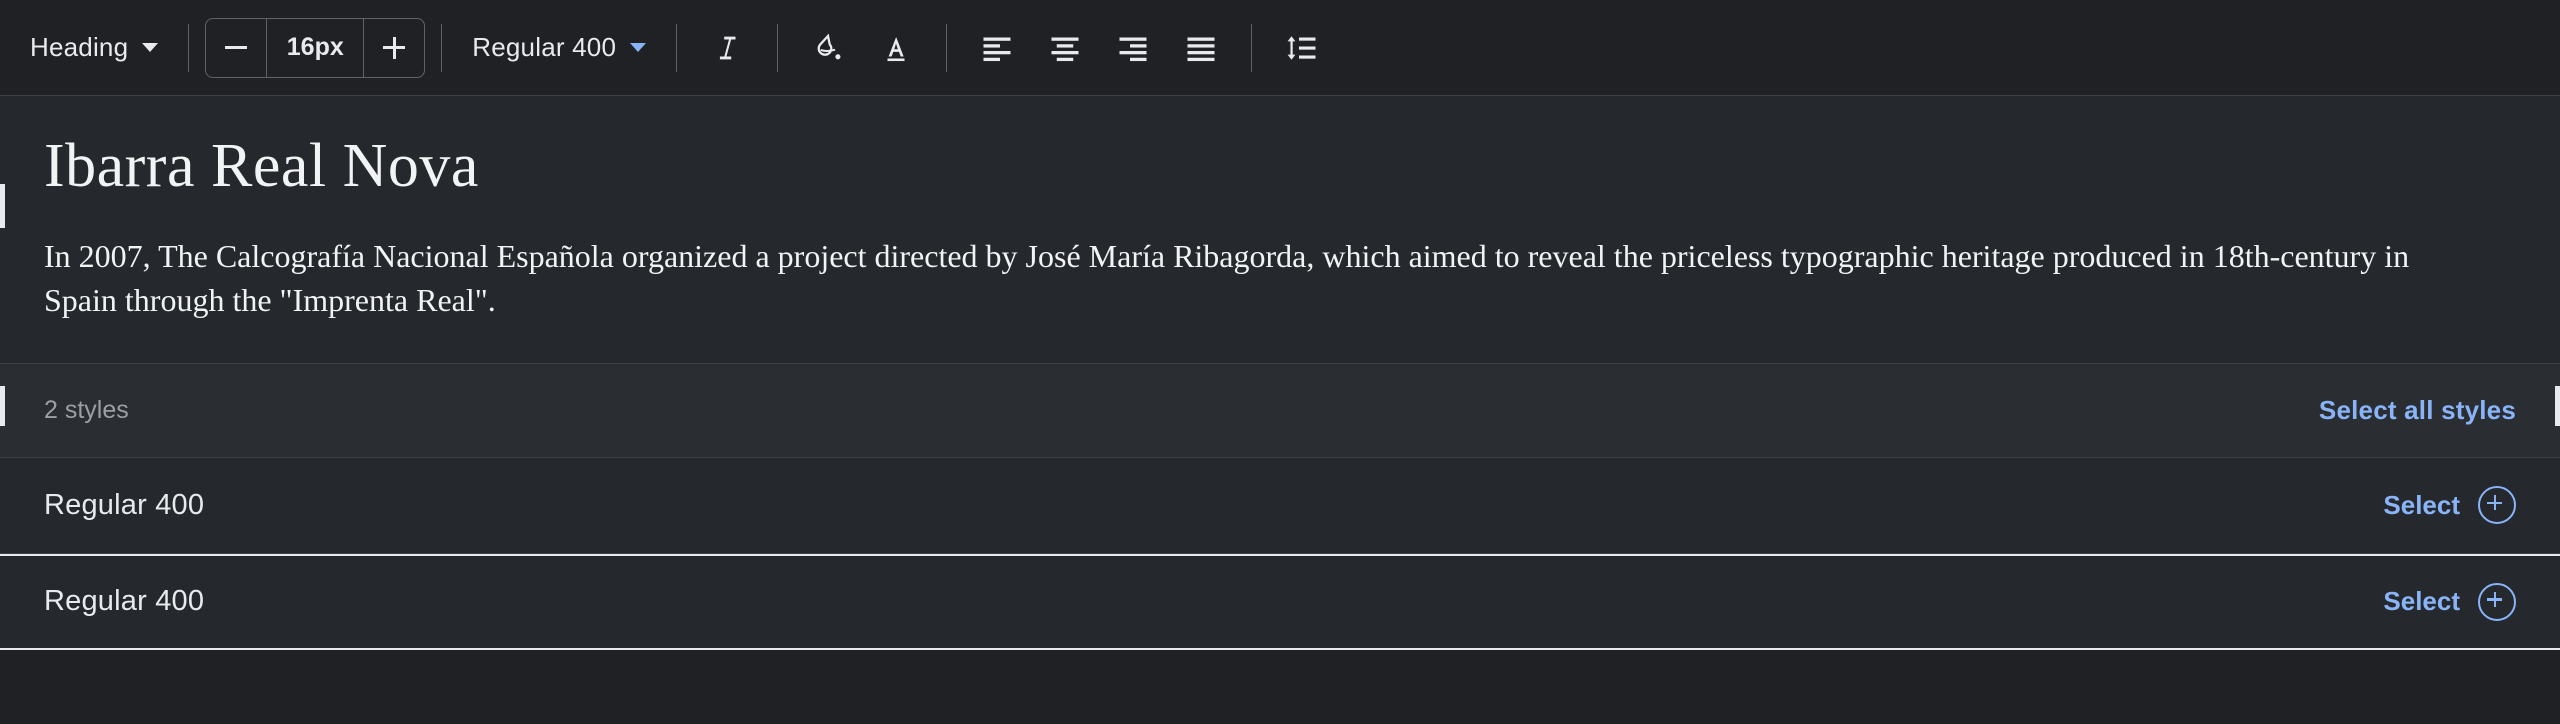 The image size is (2560, 724). I want to click on editor-toolbar: Heading 16px Regular 400, so click(1280, 48).